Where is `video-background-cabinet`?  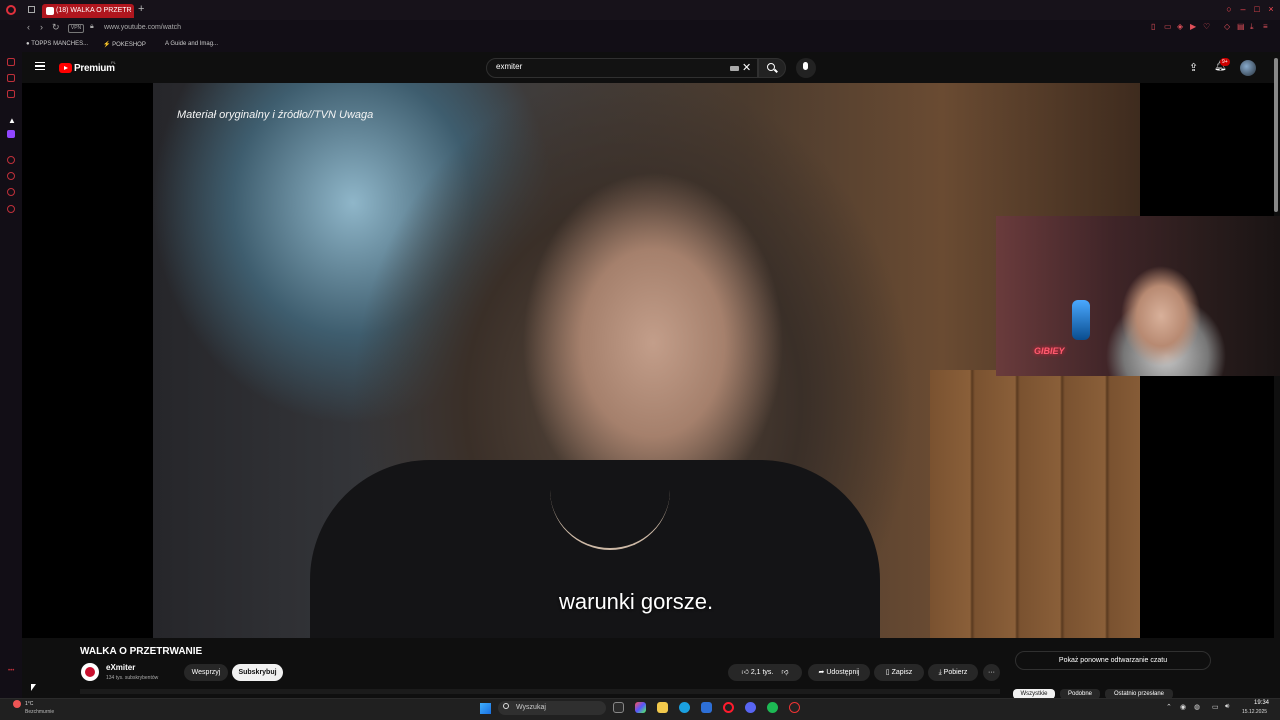
video-background-cabinet is located at coordinates (1035, 504).